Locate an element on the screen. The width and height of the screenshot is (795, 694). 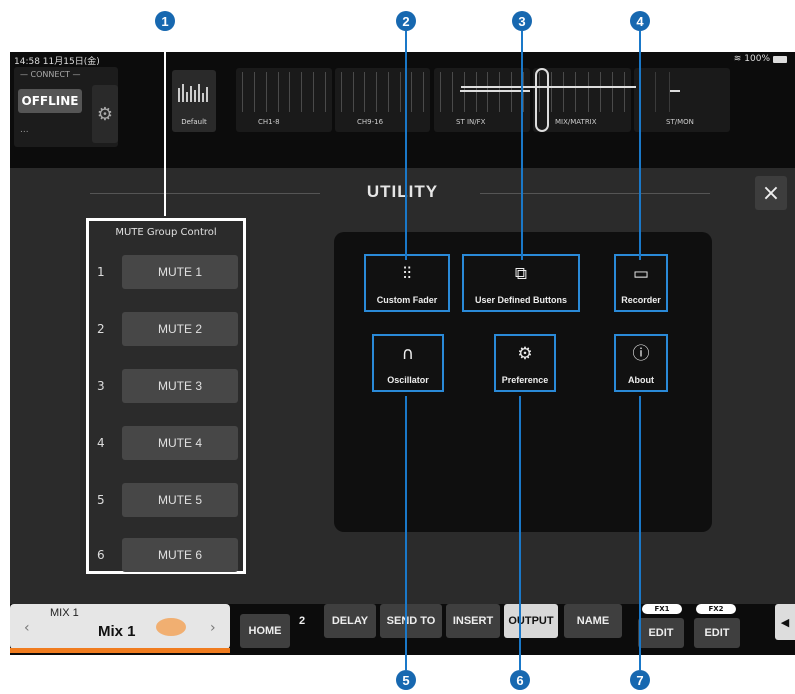
delay-button: DELAY is located at coordinates (350, 621).